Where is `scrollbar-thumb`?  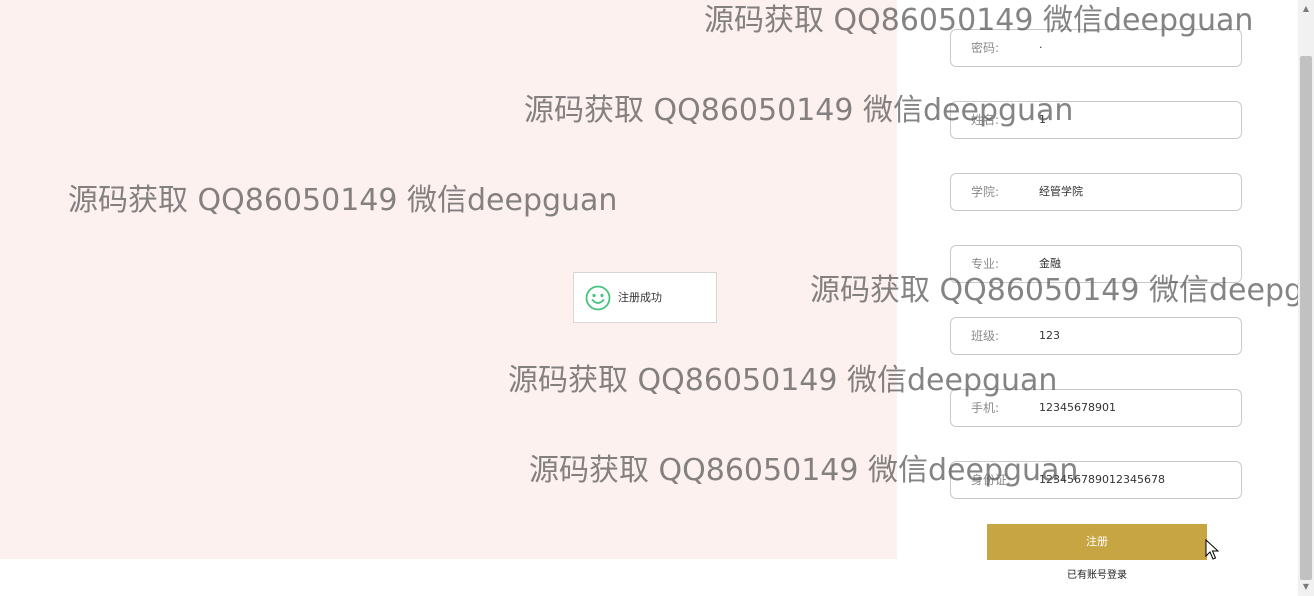 scrollbar-thumb is located at coordinates (1306, 318).